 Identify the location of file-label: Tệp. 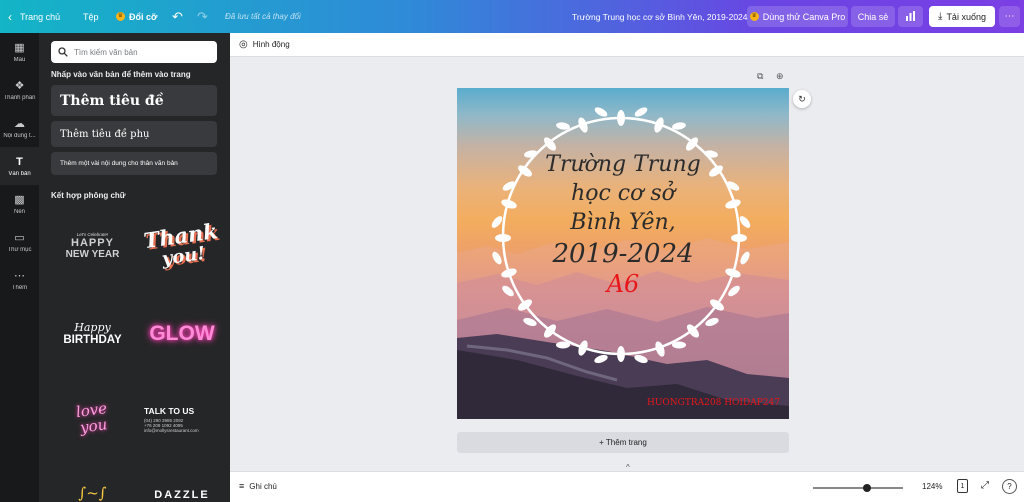
(91, 16).